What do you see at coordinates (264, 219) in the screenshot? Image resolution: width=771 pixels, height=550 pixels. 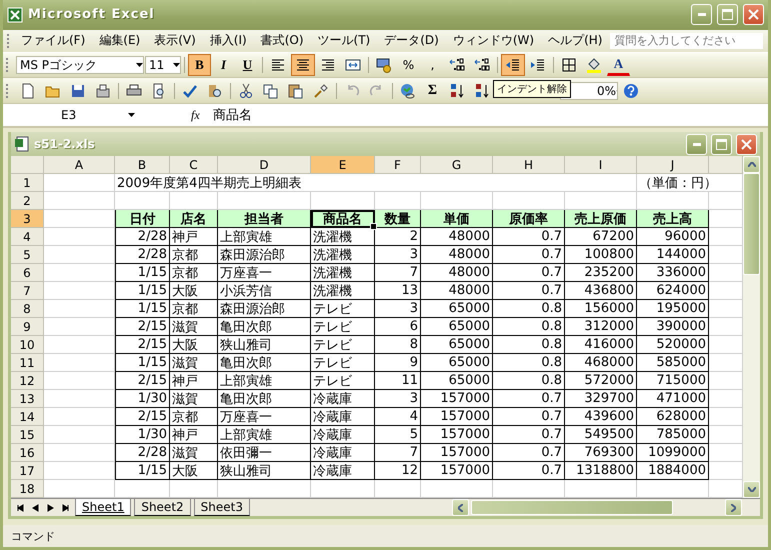 I see `table-cell: 担当者` at bounding box center [264, 219].